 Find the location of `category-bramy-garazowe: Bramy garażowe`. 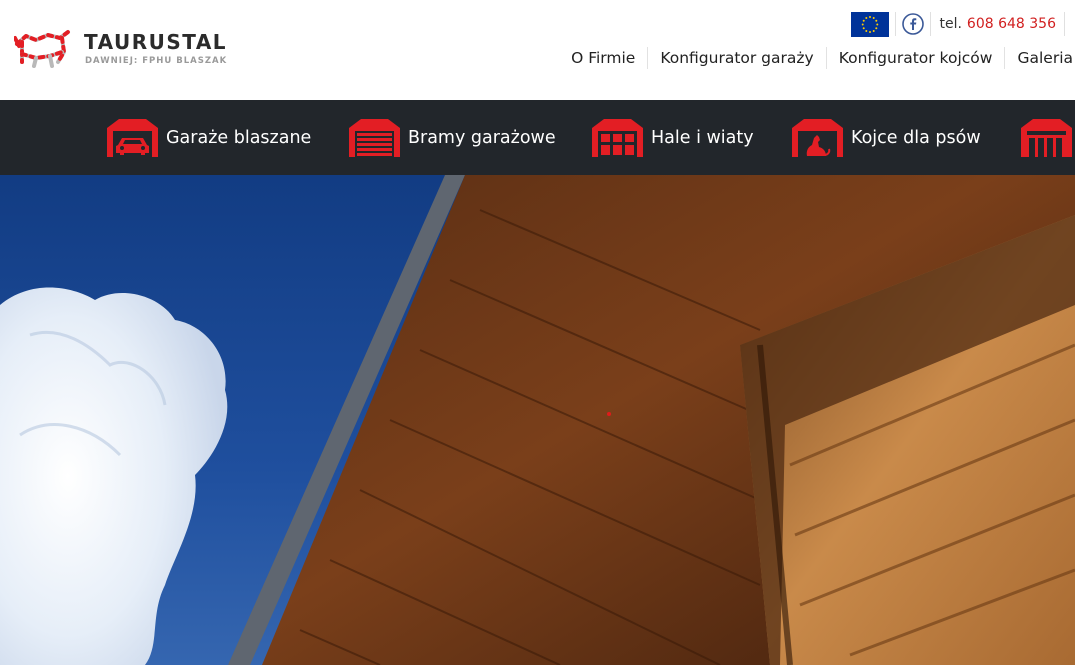

category-bramy-garazowe: Bramy garażowe is located at coordinates (452, 137).